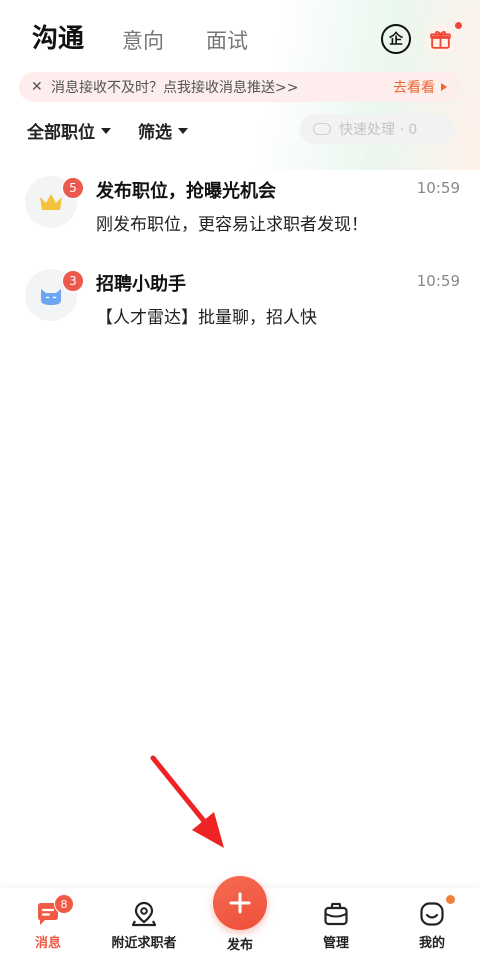  What do you see at coordinates (396, 39) in the screenshot?
I see `enterprise-icon: 企` at bounding box center [396, 39].